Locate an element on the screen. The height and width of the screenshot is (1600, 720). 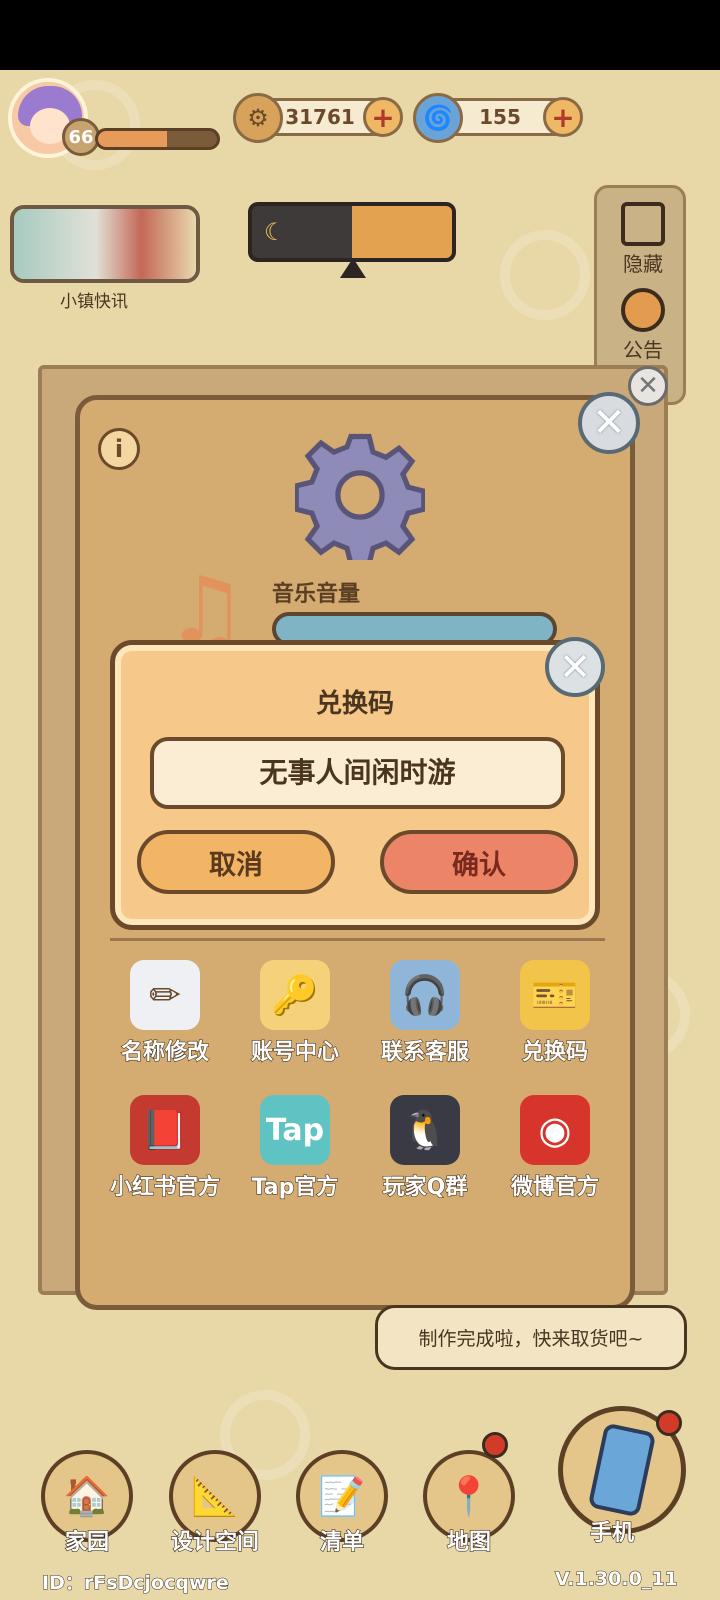
grid-label: 联系客服 is located at coordinates (424, 1052).